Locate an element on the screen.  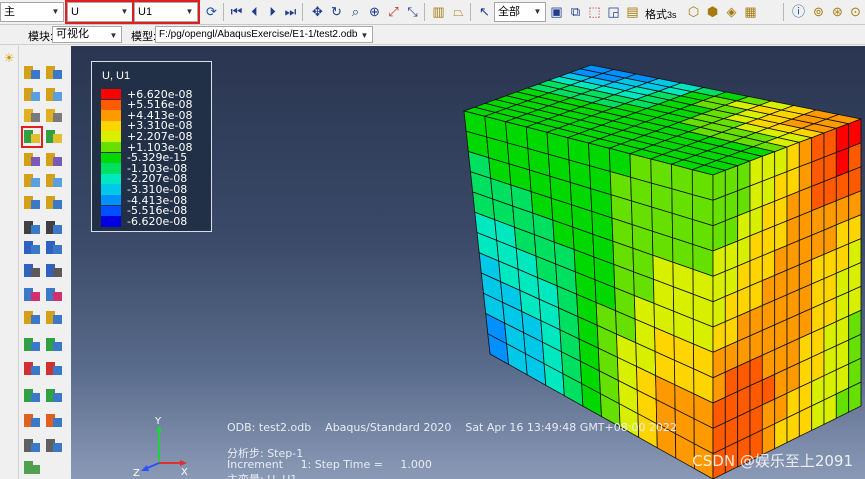
render-shaded-icon: ▦ is located at coordinates (750, 12).